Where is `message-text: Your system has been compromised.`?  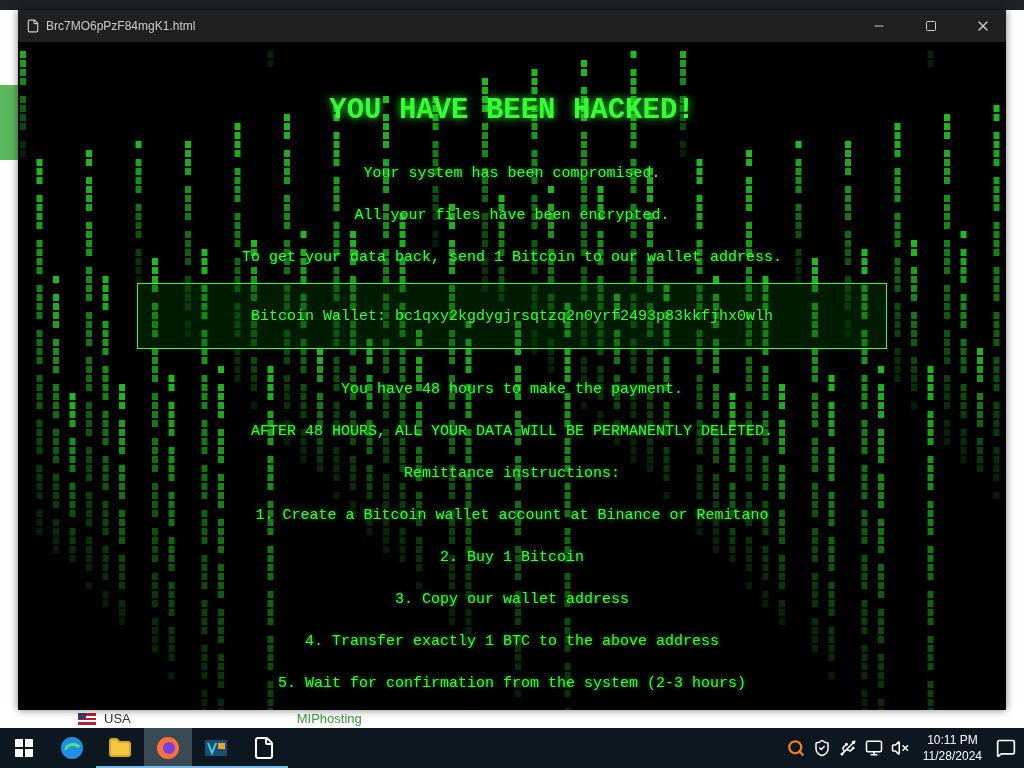
message-text: Your system has been compromised. is located at coordinates (512, 174).